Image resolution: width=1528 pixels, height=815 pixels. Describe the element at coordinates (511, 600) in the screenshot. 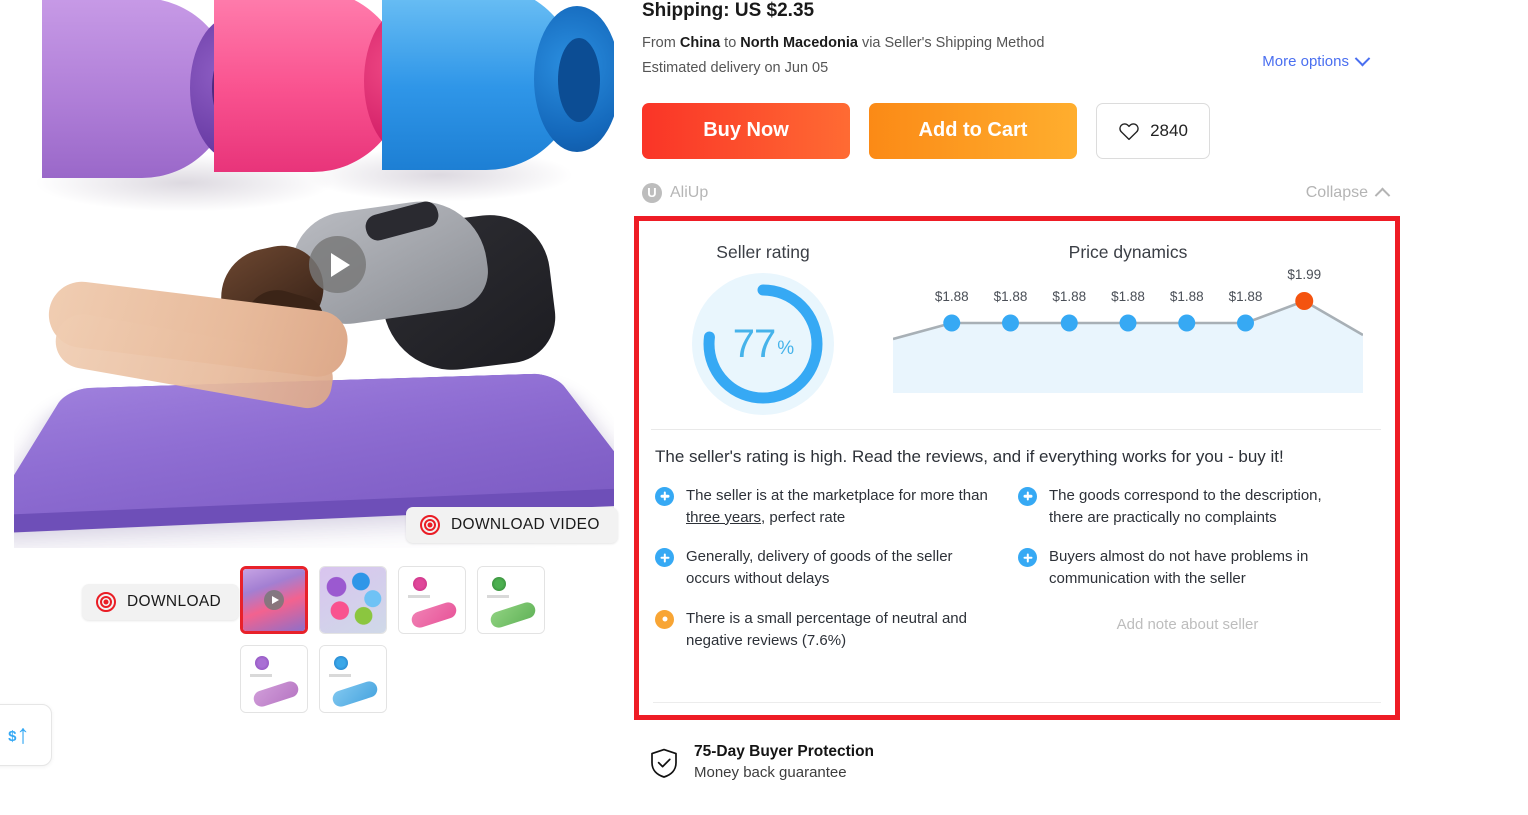

I see `green-mat-thumbnail` at that location.